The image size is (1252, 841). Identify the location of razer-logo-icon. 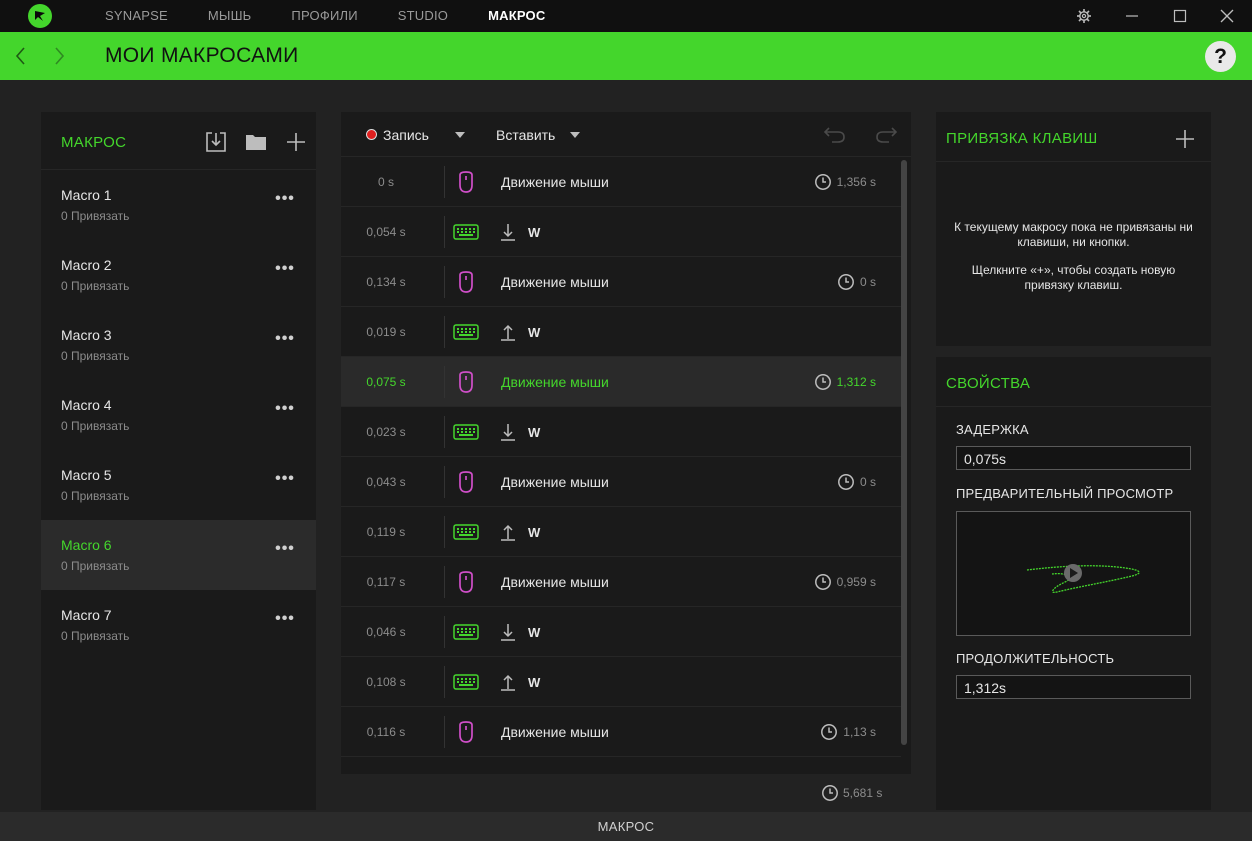
(40, 16).